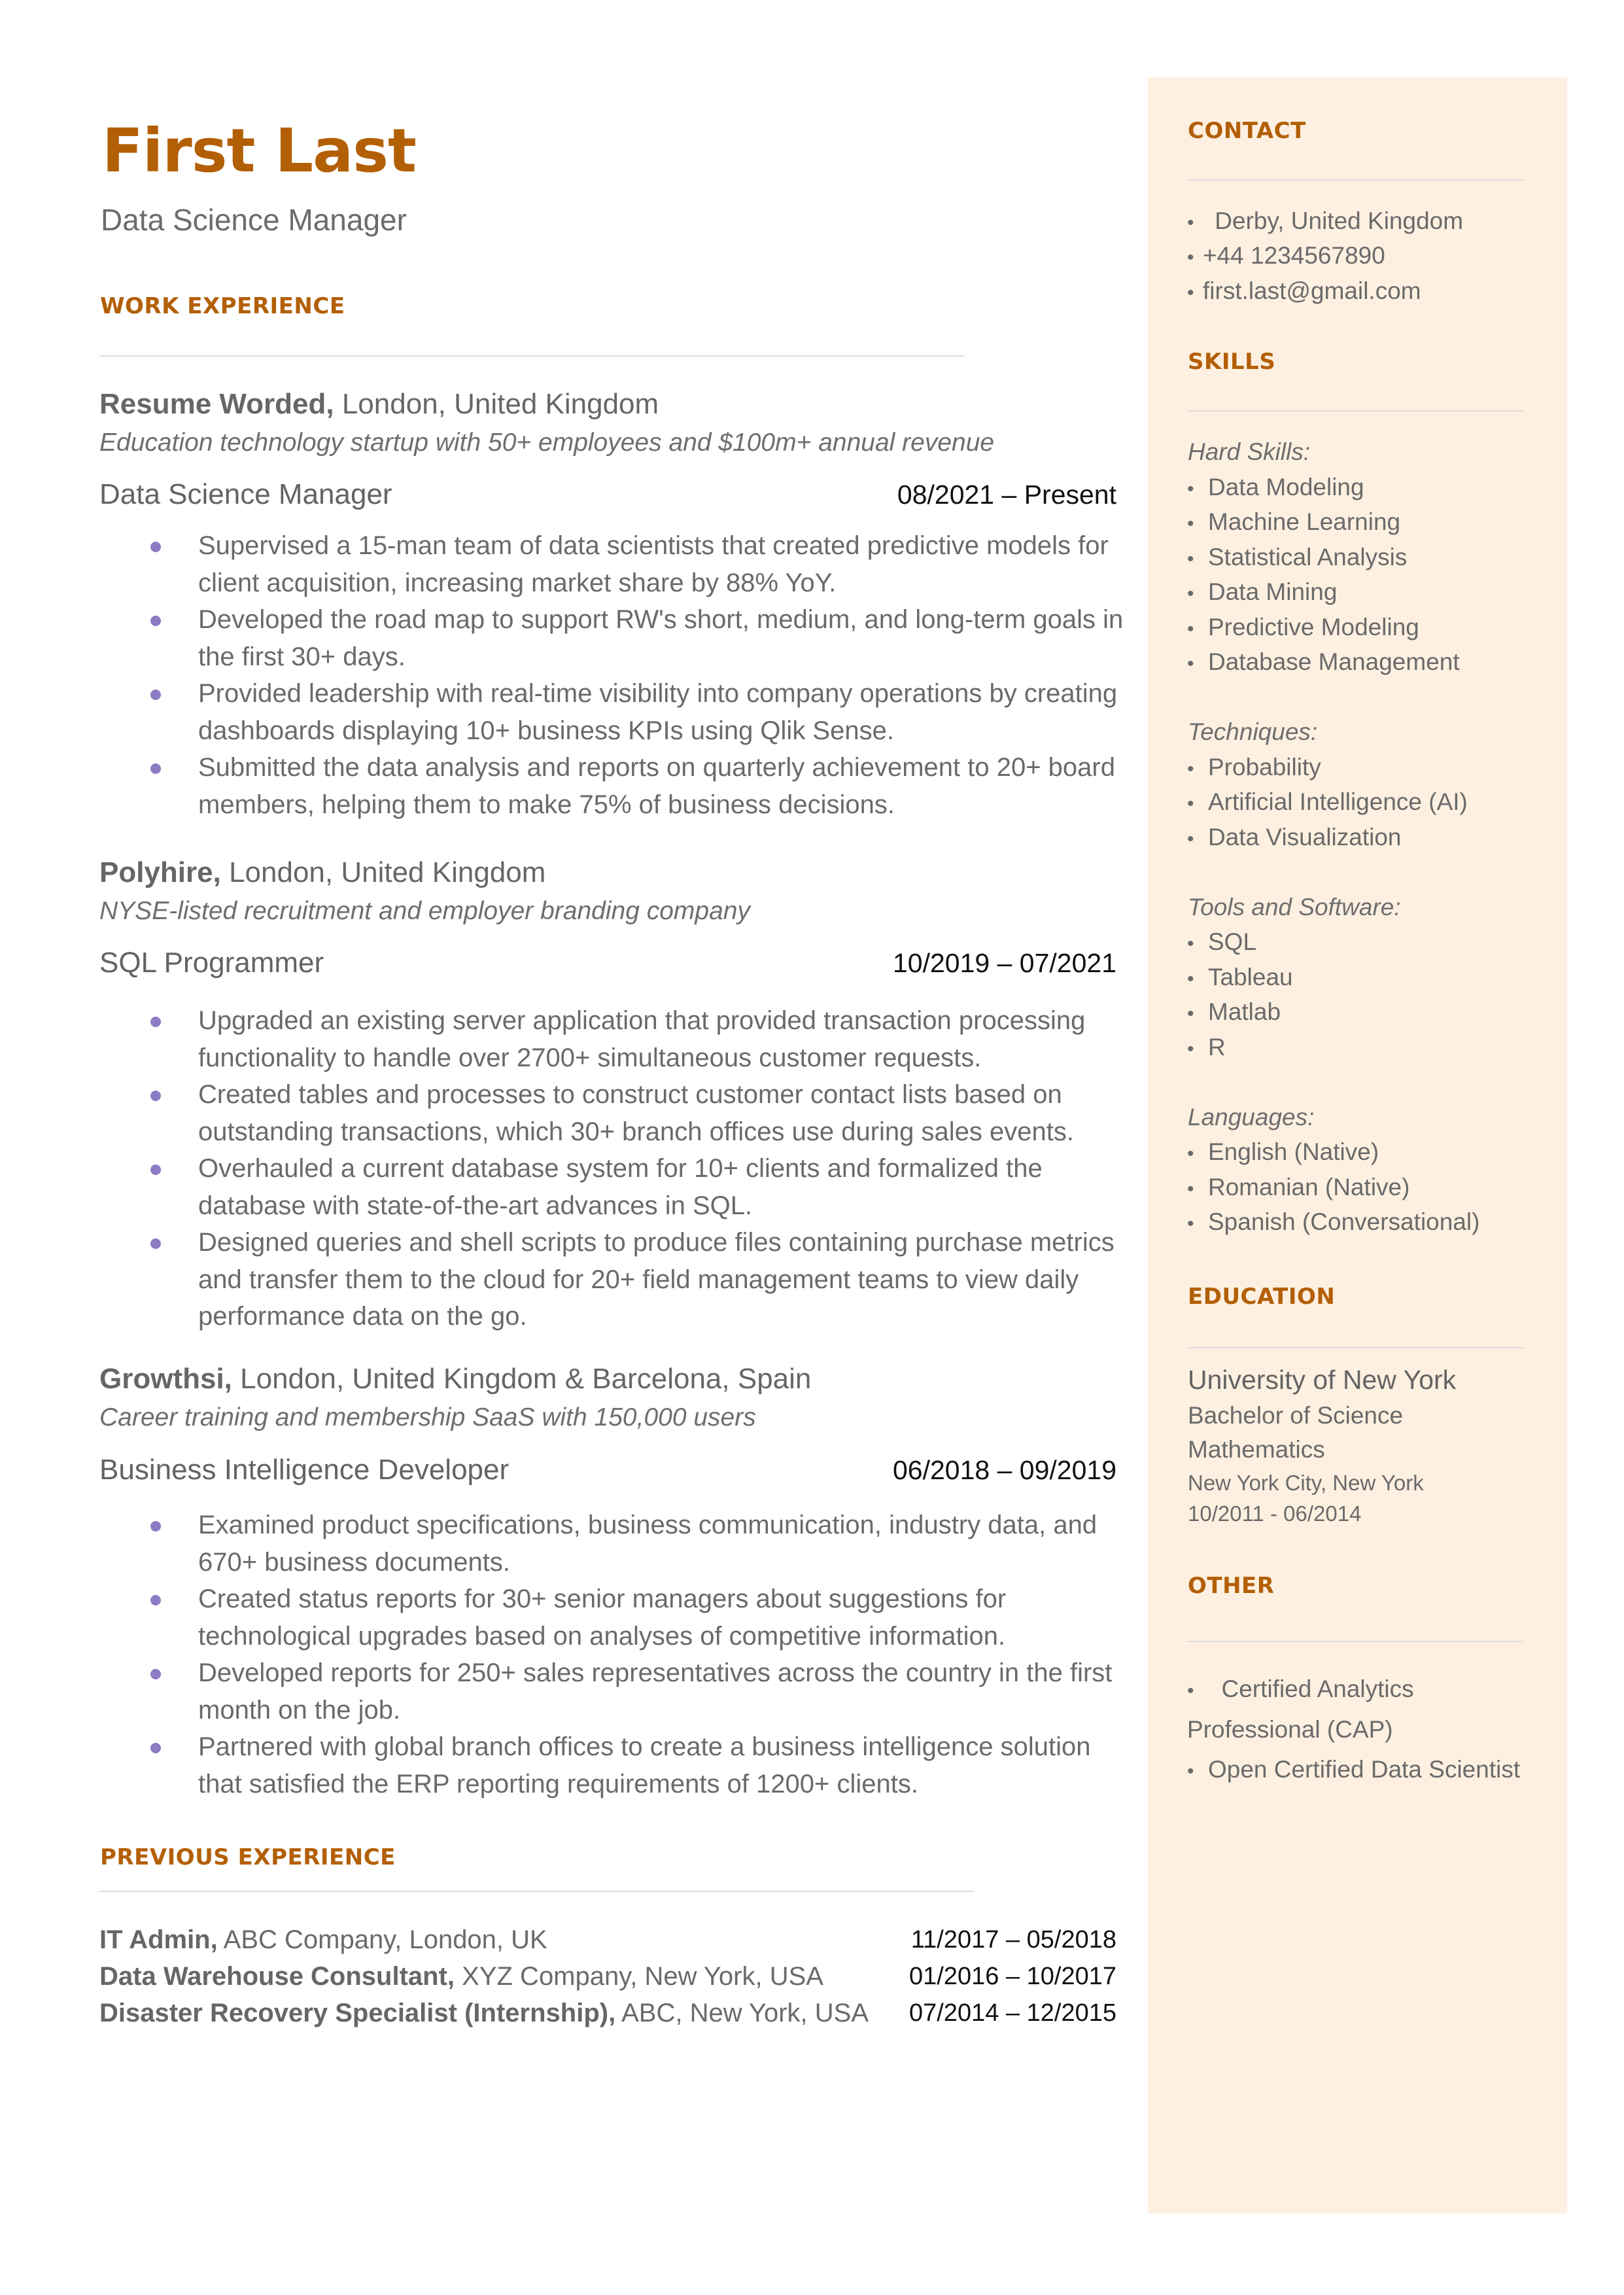 Image resolution: width=1624 pixels, height=2295 pixels. I want to click on company-location: London, United Kingdom, so click(383, 872).